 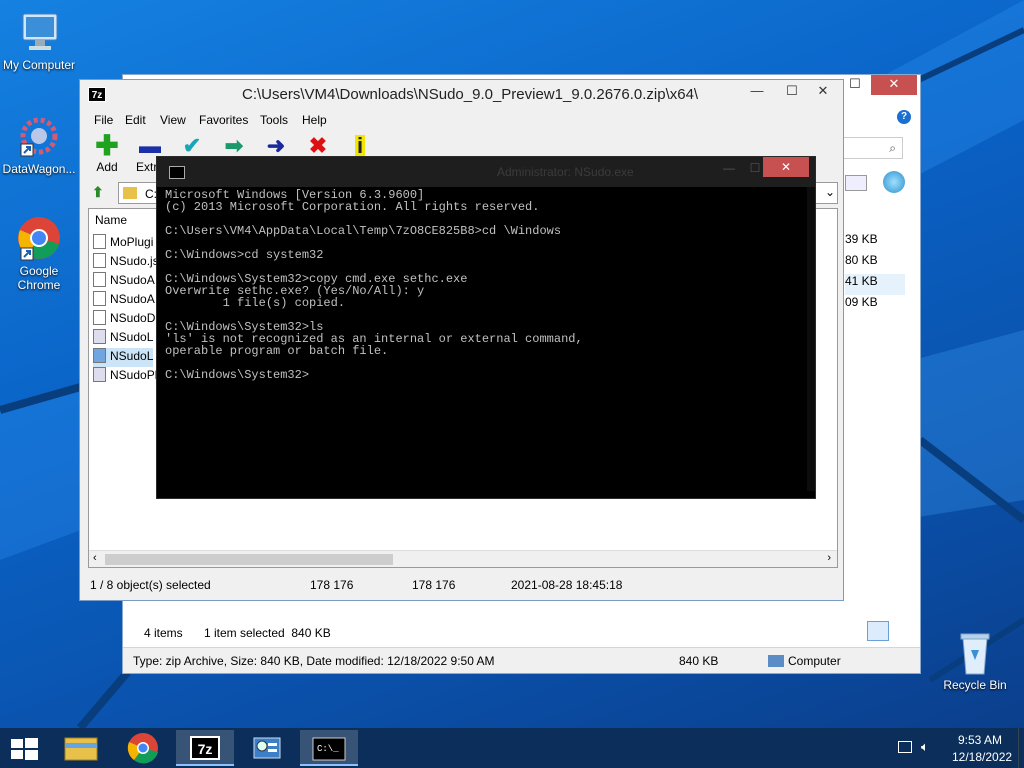 What do you see at coordinates (873, 148) in the screenshot?
I see `search-box: ⌕` at bounding box center [873, 148].